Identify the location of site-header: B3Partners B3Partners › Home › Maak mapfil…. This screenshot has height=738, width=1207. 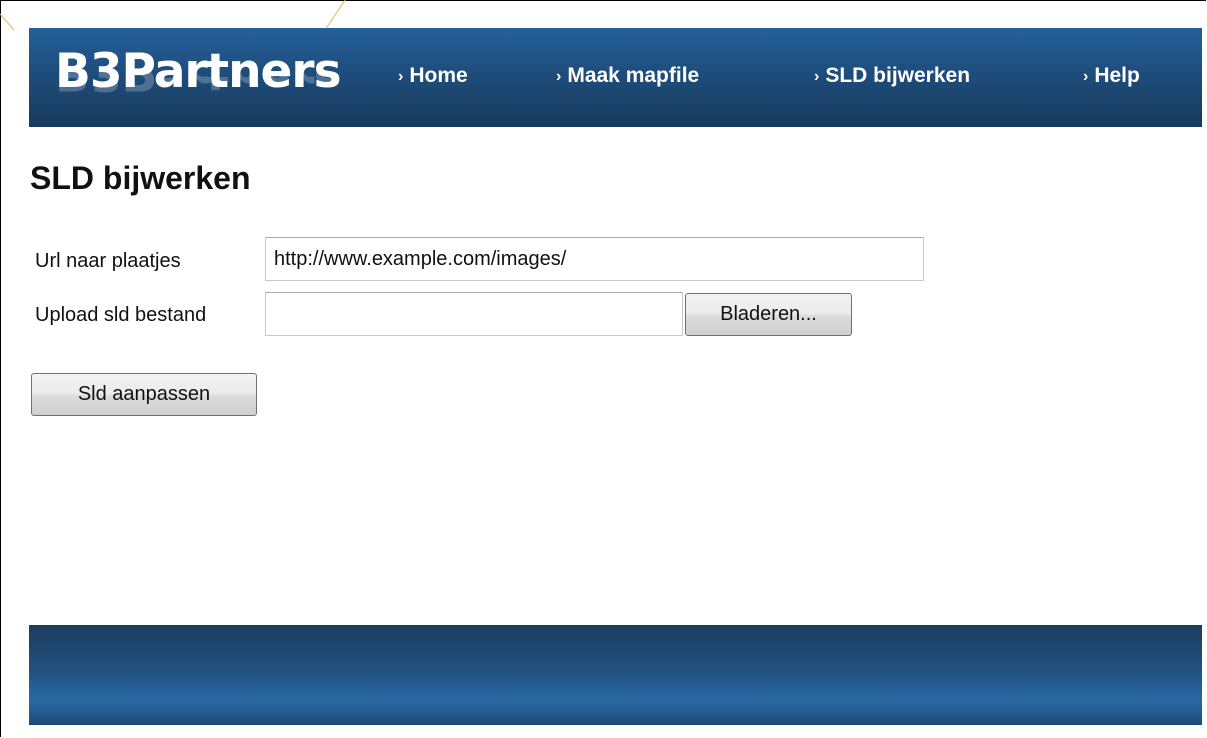
(615, 77).